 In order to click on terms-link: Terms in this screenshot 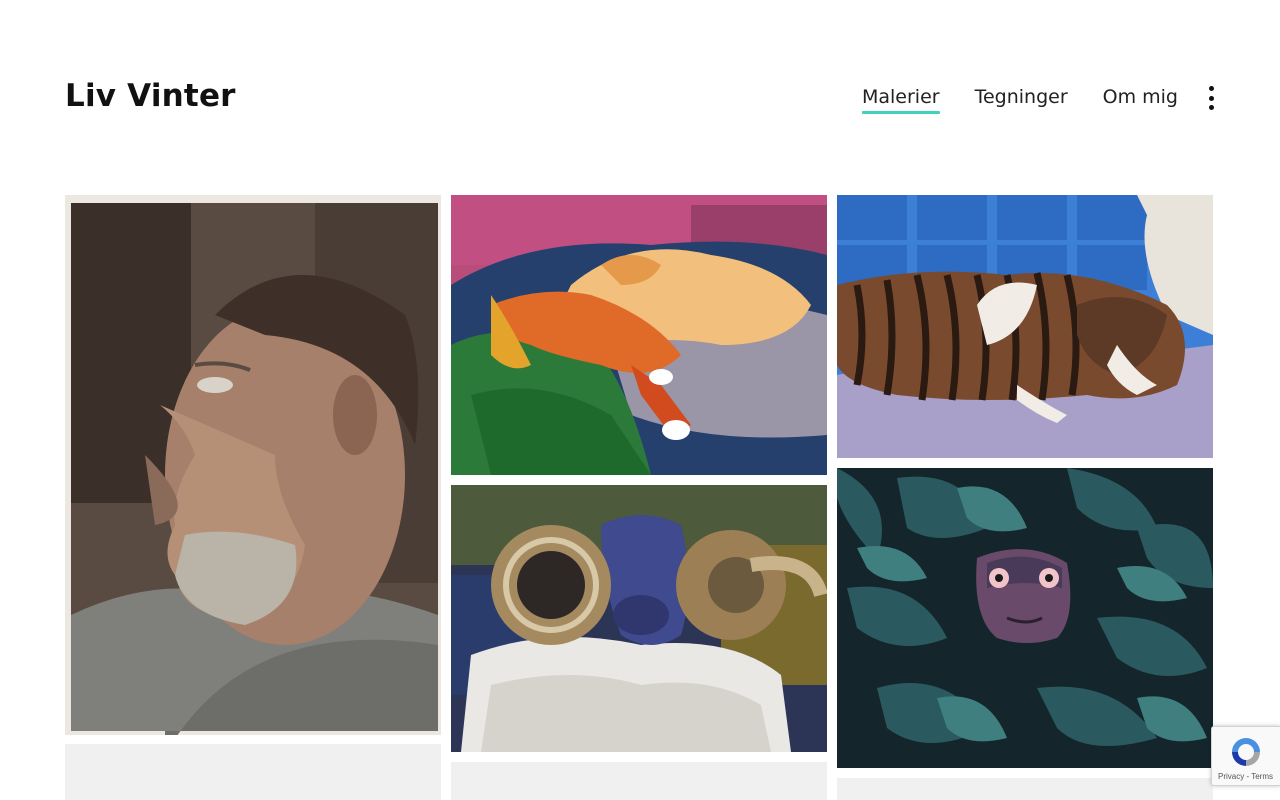, I will do `click(1262, 776)`.